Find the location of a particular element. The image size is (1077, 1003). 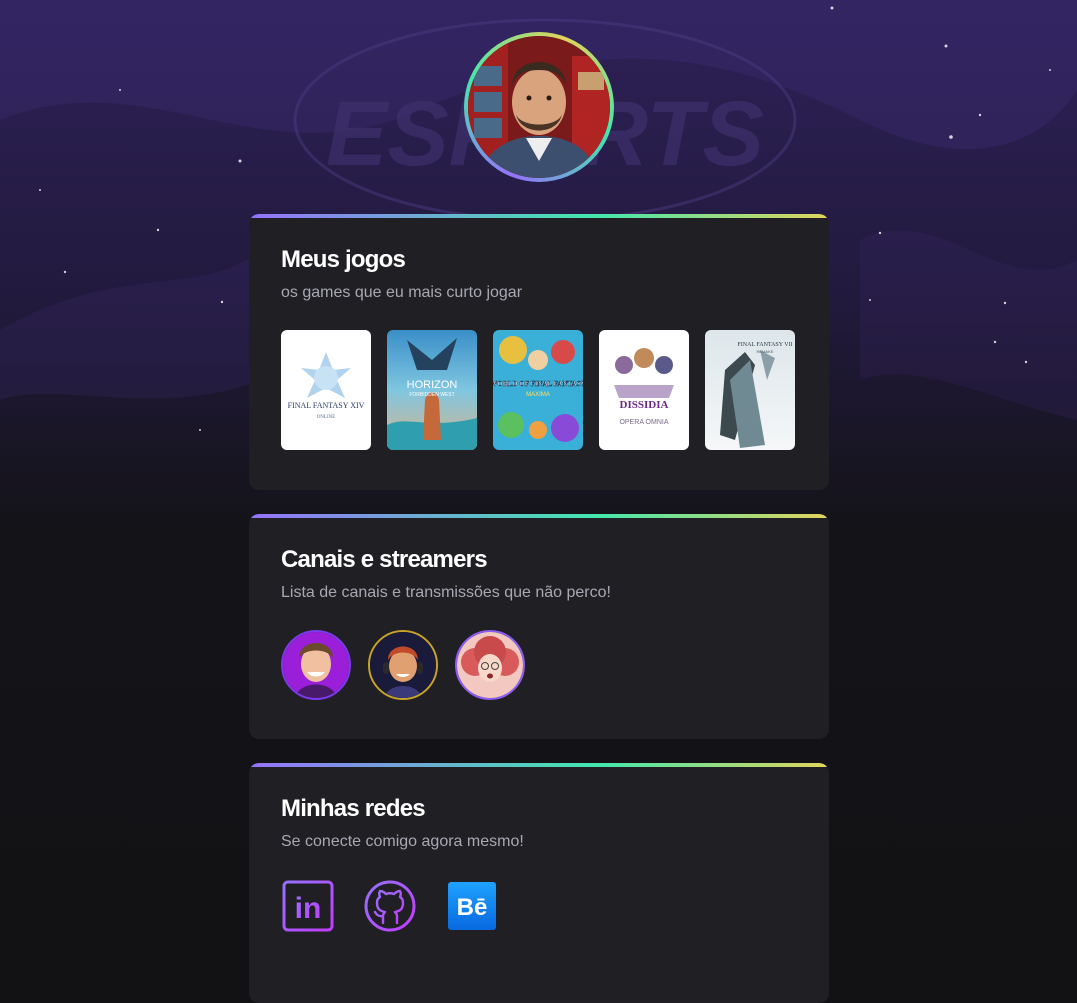

svg-text: in is located at coordinates (308, 908).